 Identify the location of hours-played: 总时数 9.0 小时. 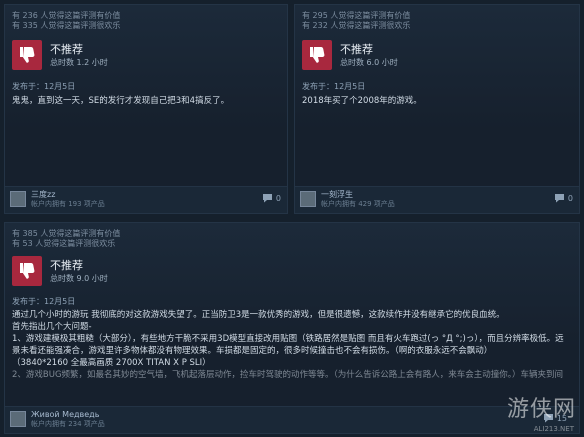
(79, 278).